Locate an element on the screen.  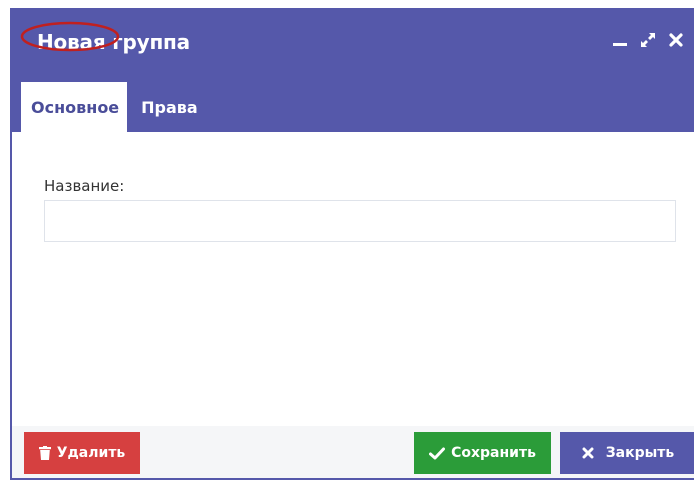
tab-rights-label: Права is located at coordinates (169, 107).